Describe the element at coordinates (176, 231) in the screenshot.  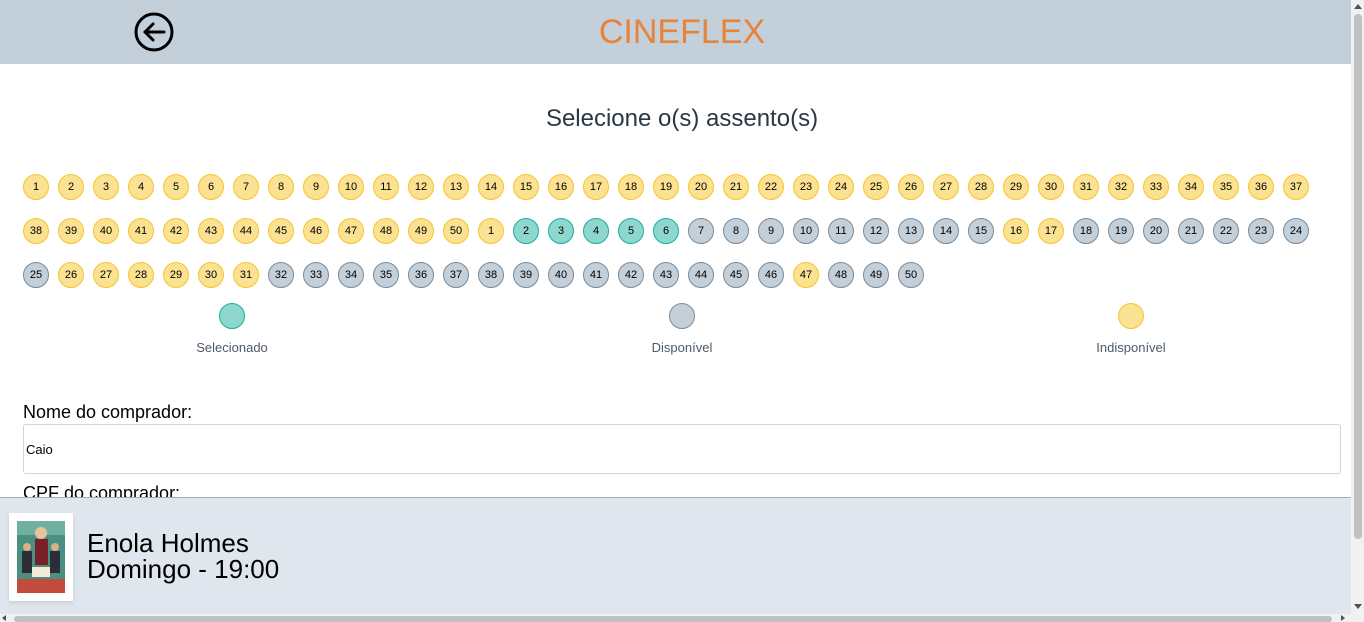
I see `seat-unavailable: 42` at that location.